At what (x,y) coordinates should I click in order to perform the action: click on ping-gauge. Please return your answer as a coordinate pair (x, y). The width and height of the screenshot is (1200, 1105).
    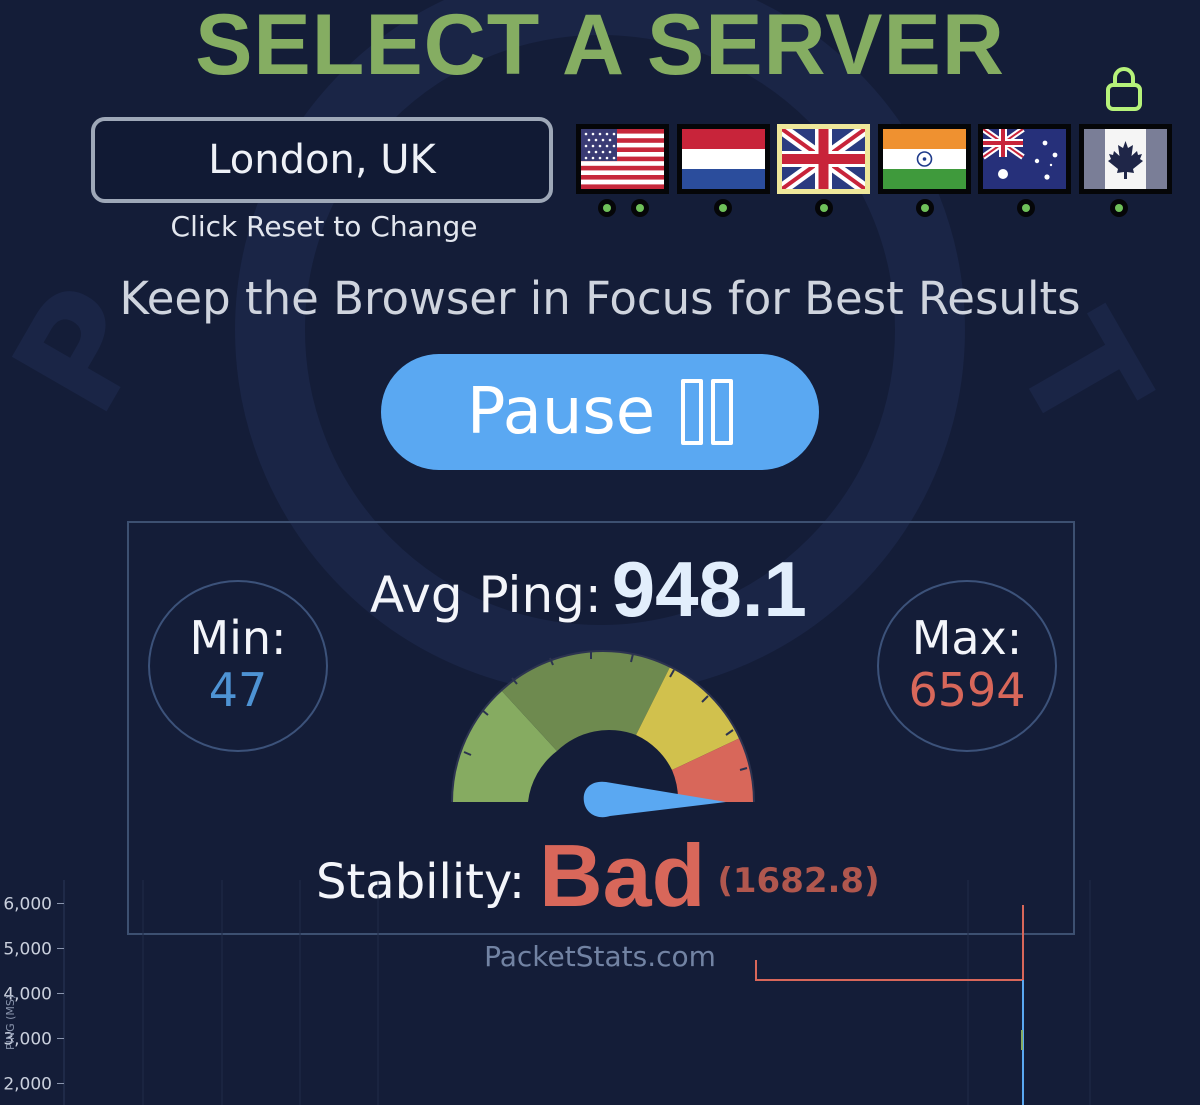
    Looking at the image, I should click on (603, 734).